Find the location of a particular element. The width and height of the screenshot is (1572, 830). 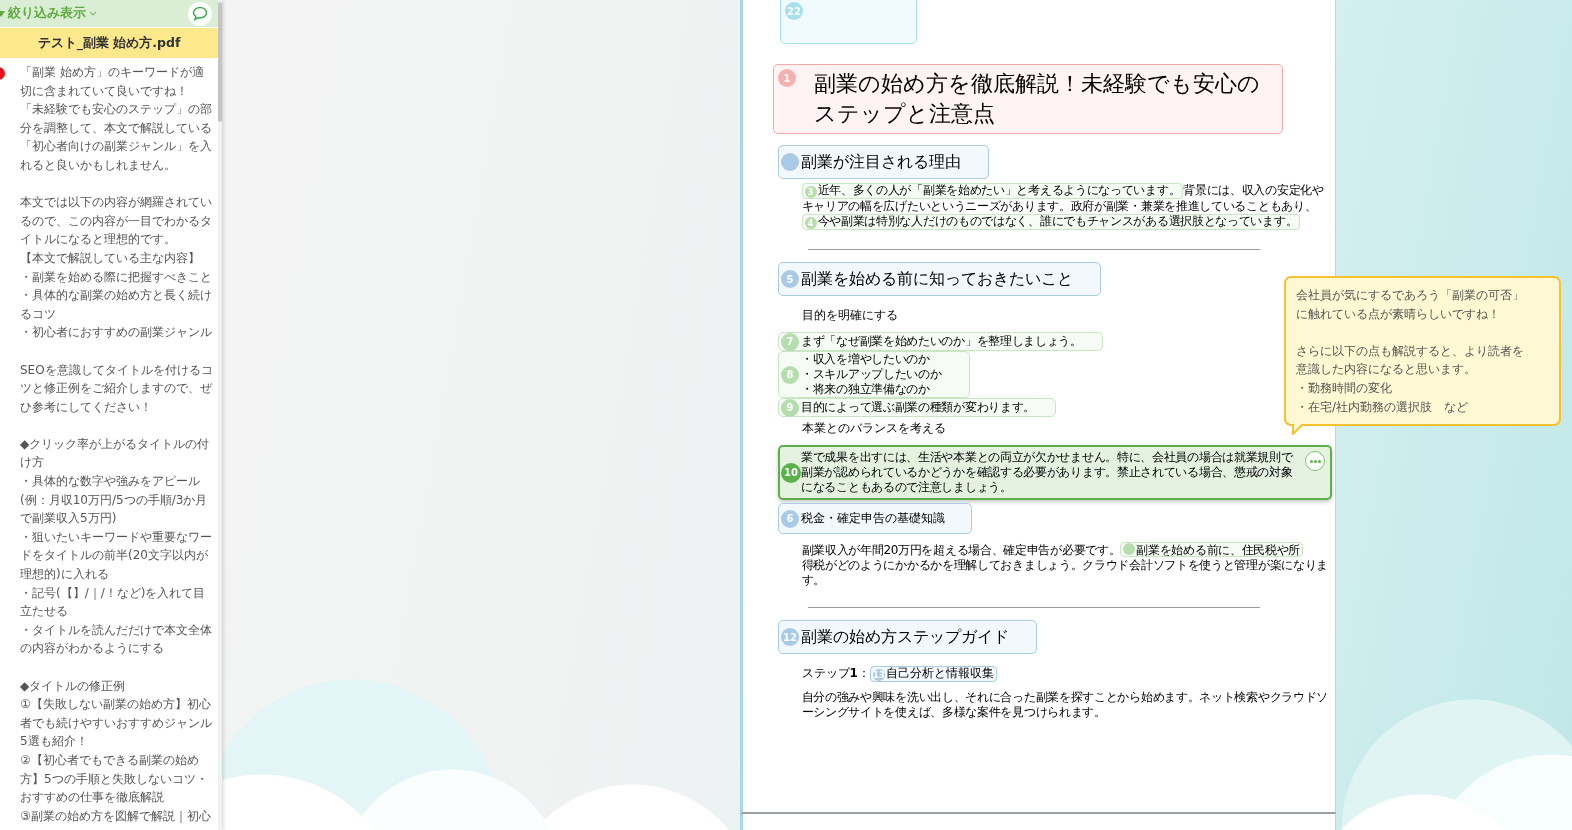

annotation-box: 10 業で成果を出すには、生活や本業との両立が欠かせません。特に、会社員の場合は就業規則で副業が認められているかどうかを確認する必要があります。禁止されている場合、懲戒の対象になることもあるので注意しましょう。 is located at coordinates (1055, 472).